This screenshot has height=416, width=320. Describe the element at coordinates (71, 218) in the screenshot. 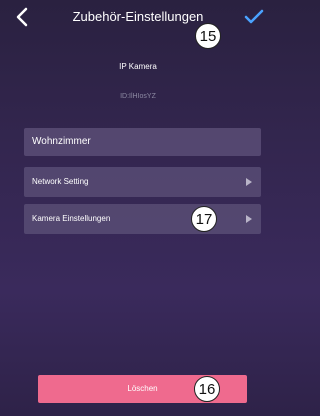

I see `menu-item-label: Kamera Einstellungen` at that location.